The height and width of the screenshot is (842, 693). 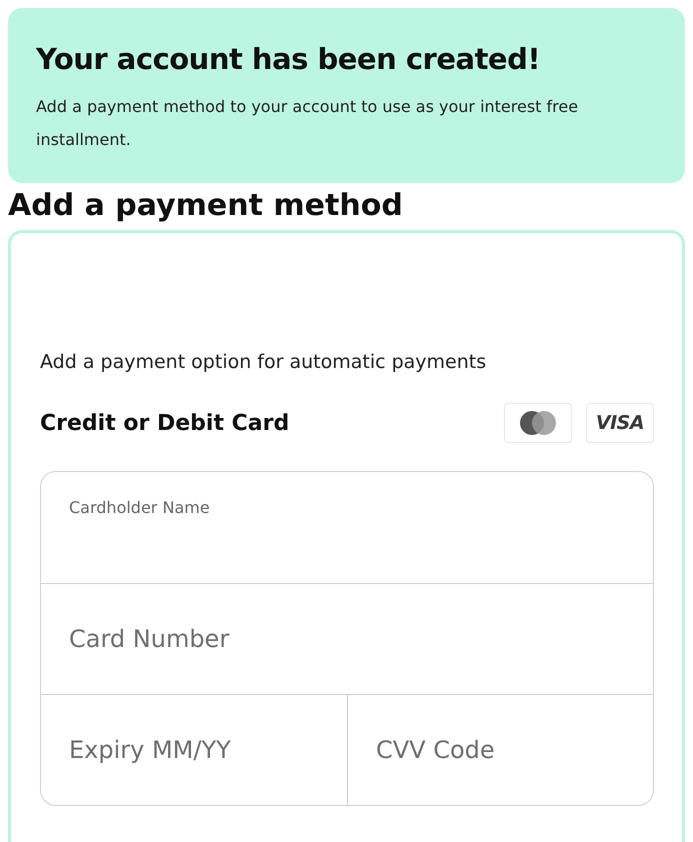 What do you see at coordinates (165, 423) in the screenshot?
I see `section-title: Credit or Debit Card` at bounding box center [165, 423].